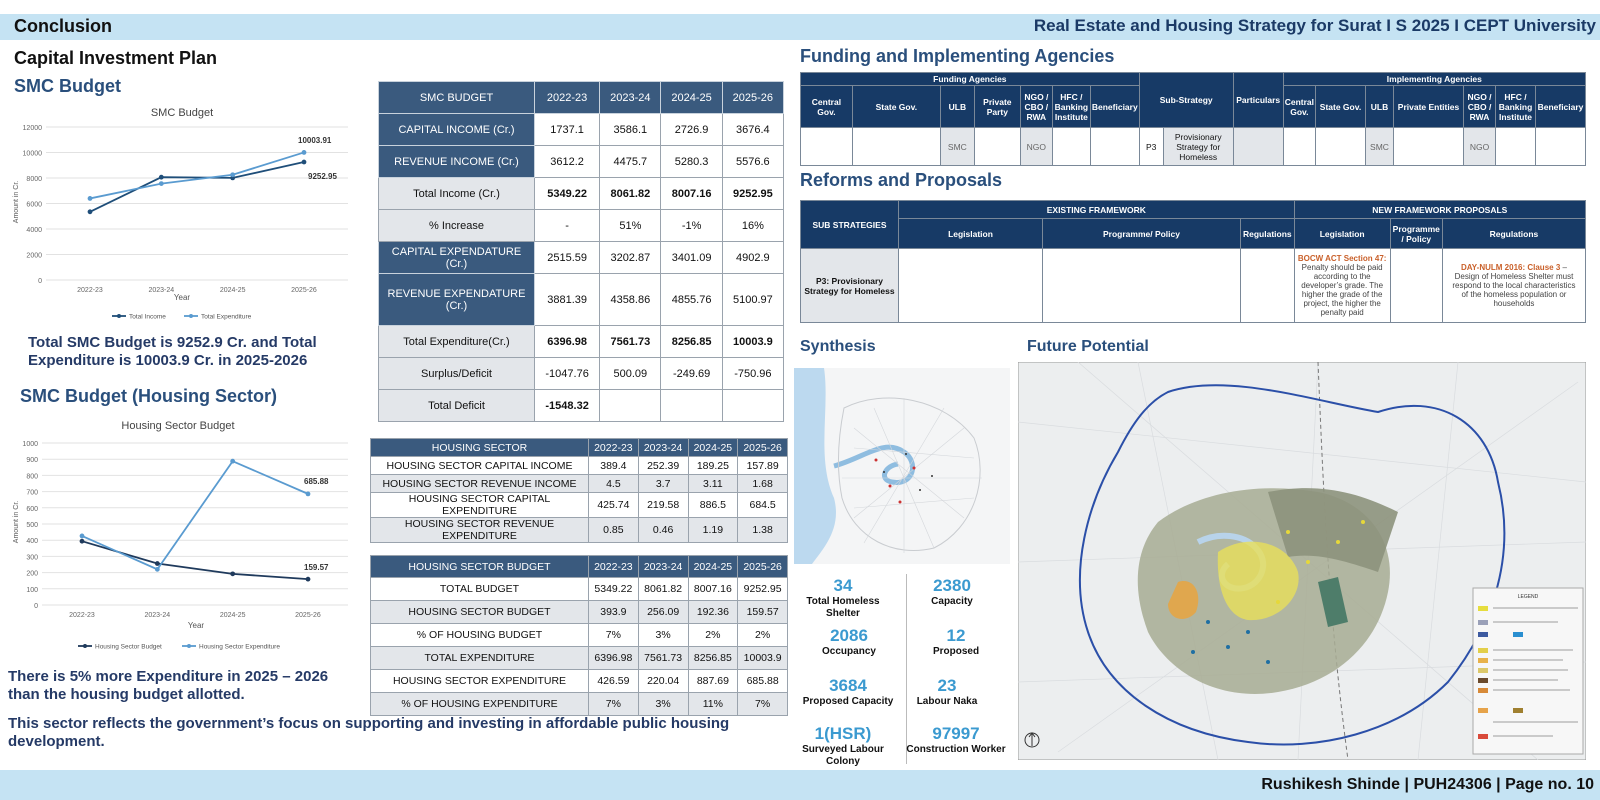  I want to click on y-tick-label: 100, so click(32, 590).